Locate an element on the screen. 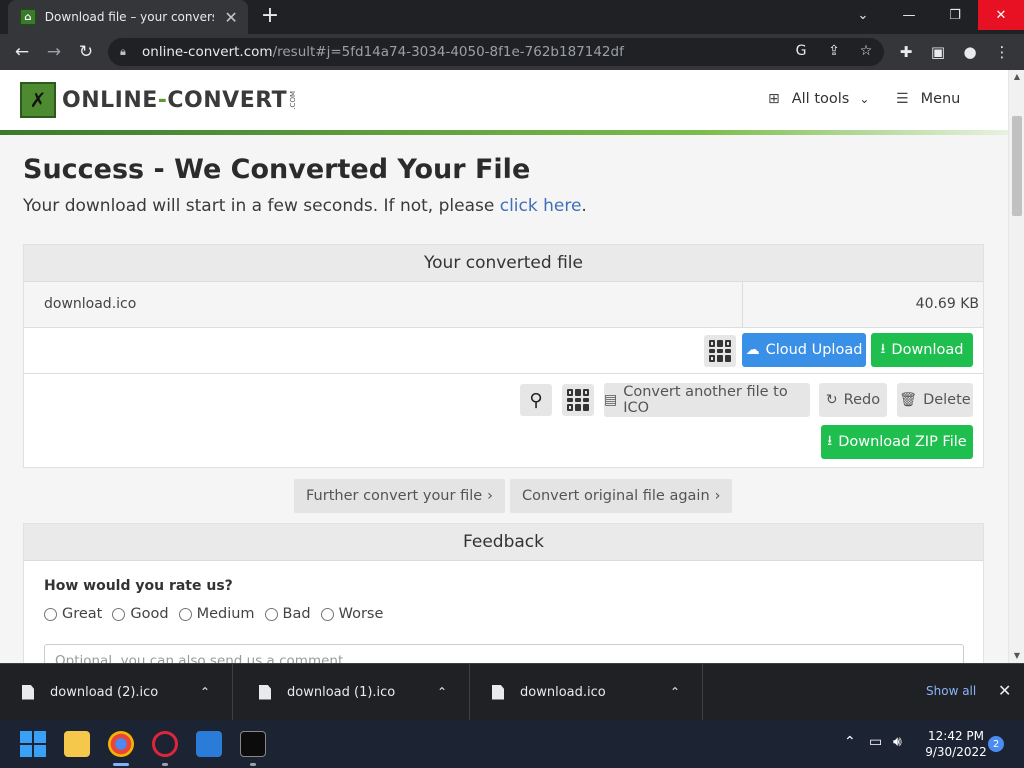  scroll-up-icon: ▲ is located at coordinates (1016, 77).